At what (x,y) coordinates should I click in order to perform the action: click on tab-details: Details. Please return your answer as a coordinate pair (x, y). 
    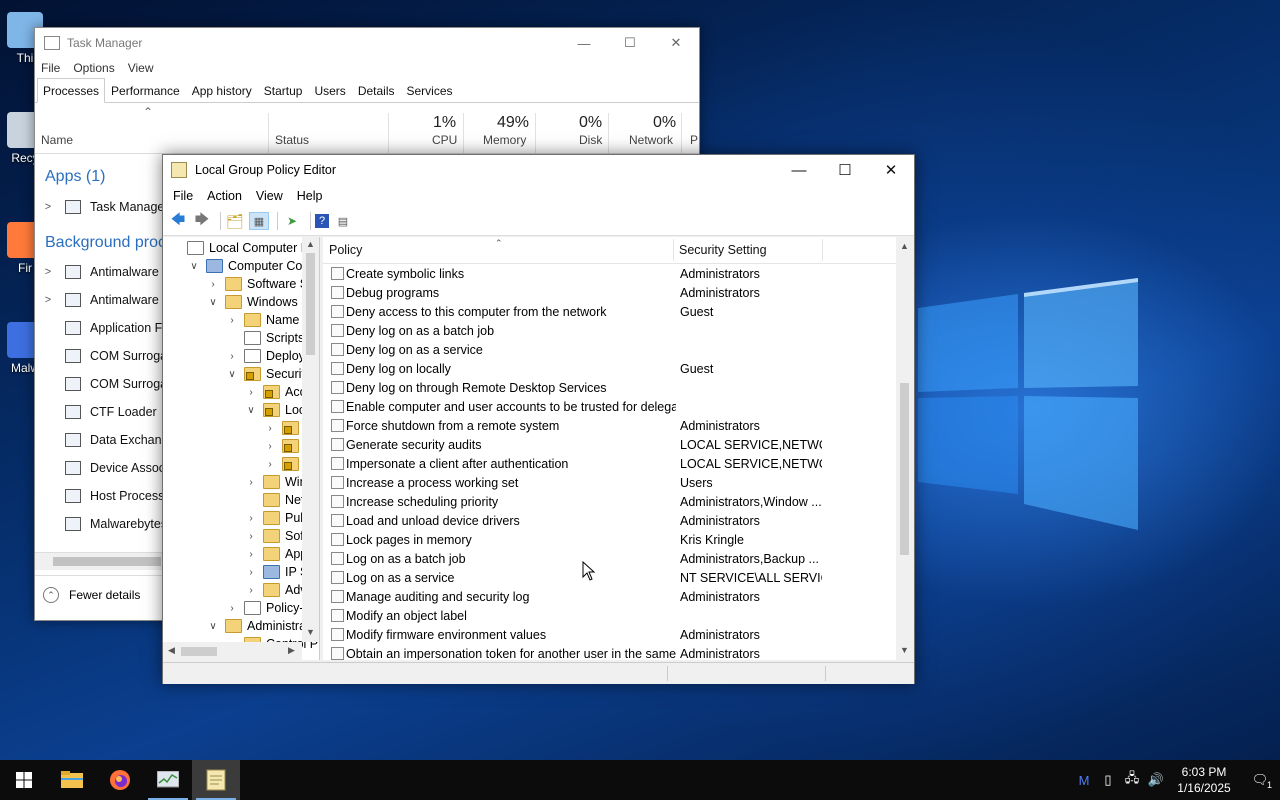
    Looking at the image, I should click on (376, 90).